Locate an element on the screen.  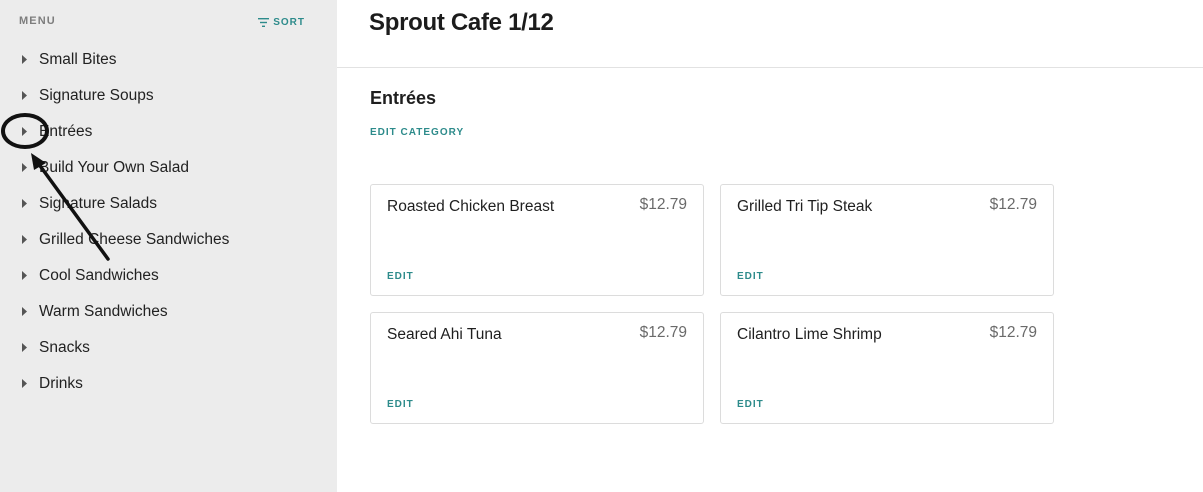
category-heading: Entrées is located at coordinates (403, 98).